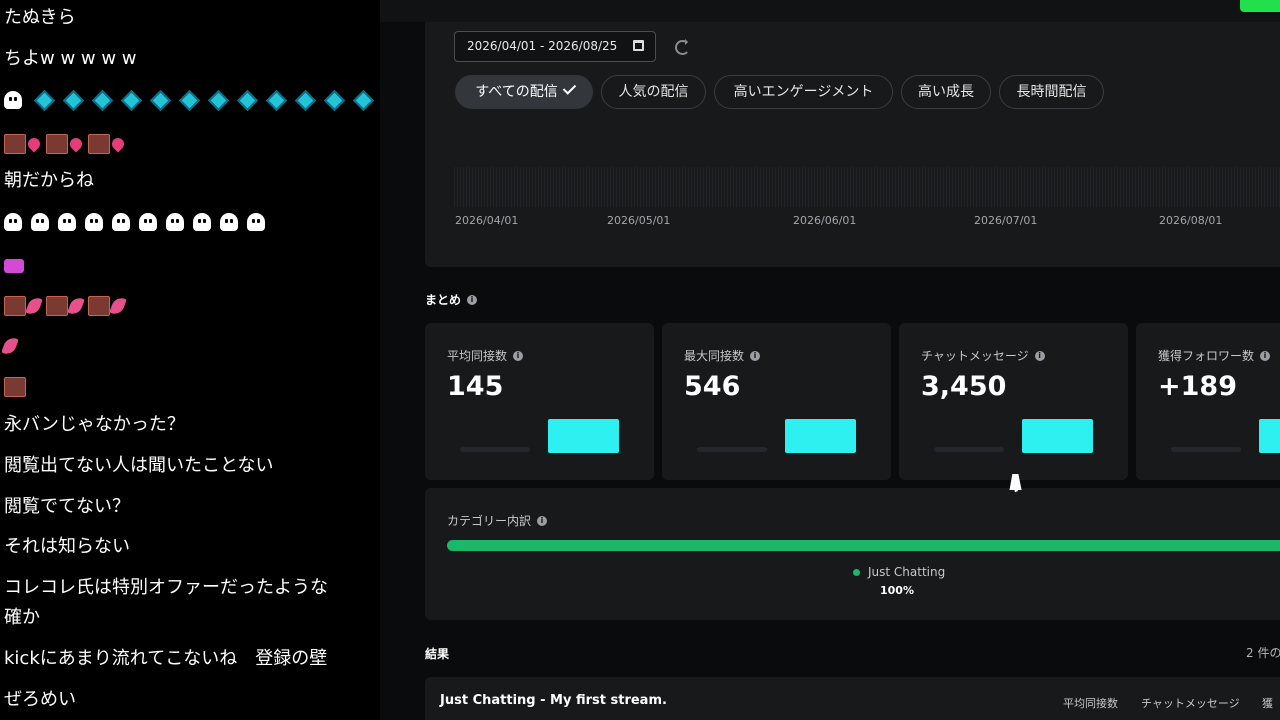 This screenshot has width=1280, height=720. I want to click on date-range-picker: 2026/04/01 - 2026/08/25, so click(555, 46).